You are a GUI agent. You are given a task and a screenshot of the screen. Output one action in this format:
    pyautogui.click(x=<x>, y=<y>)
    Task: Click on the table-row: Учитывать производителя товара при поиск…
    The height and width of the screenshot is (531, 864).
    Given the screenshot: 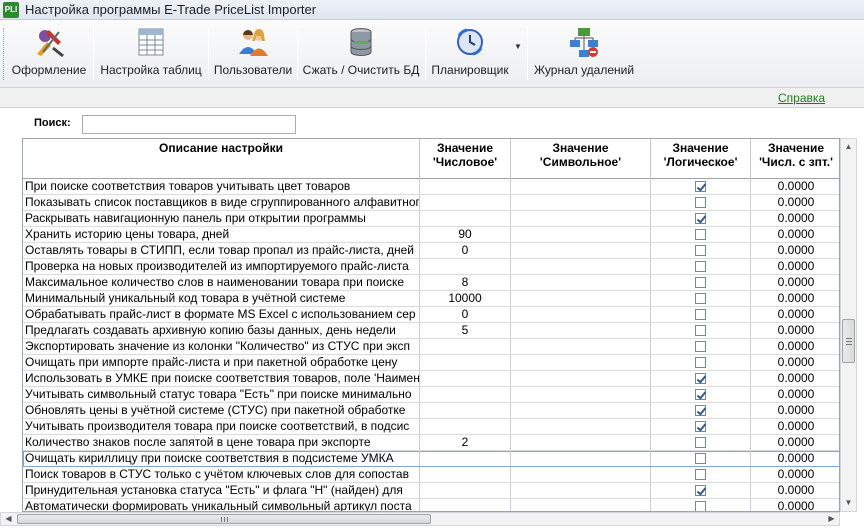 What is the action you would take?
    pyautogui.click(x=431, y=427)
    